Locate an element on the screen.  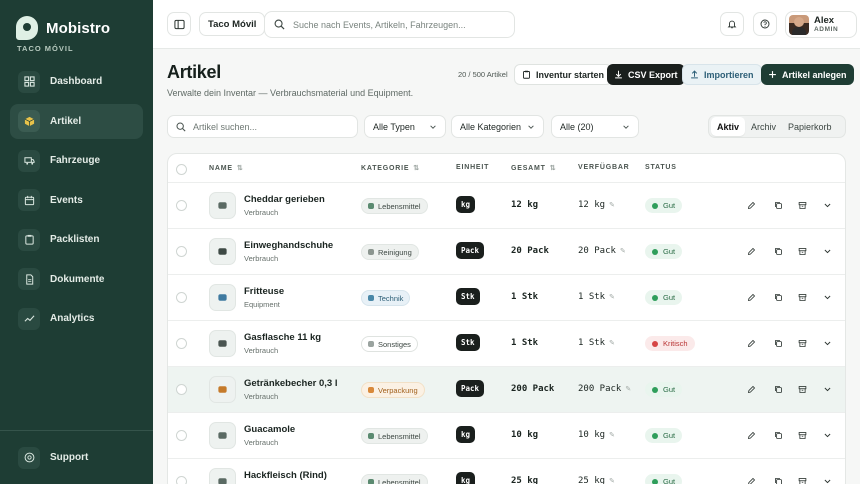
sidebar-item-artikel: Artikel is located at coordinates (76, 121).